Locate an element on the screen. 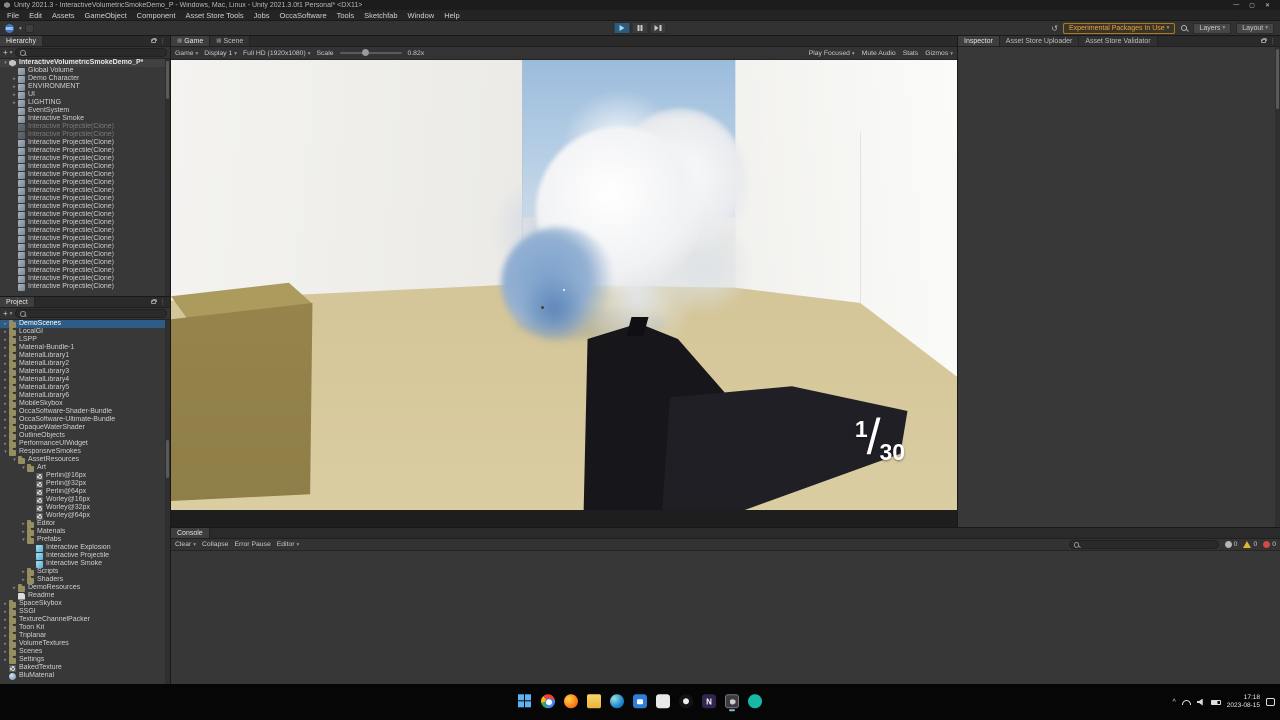 The width and height of the screenshot is (1280, 720). hierarchy-search-input is located at coordinates (95, 52).